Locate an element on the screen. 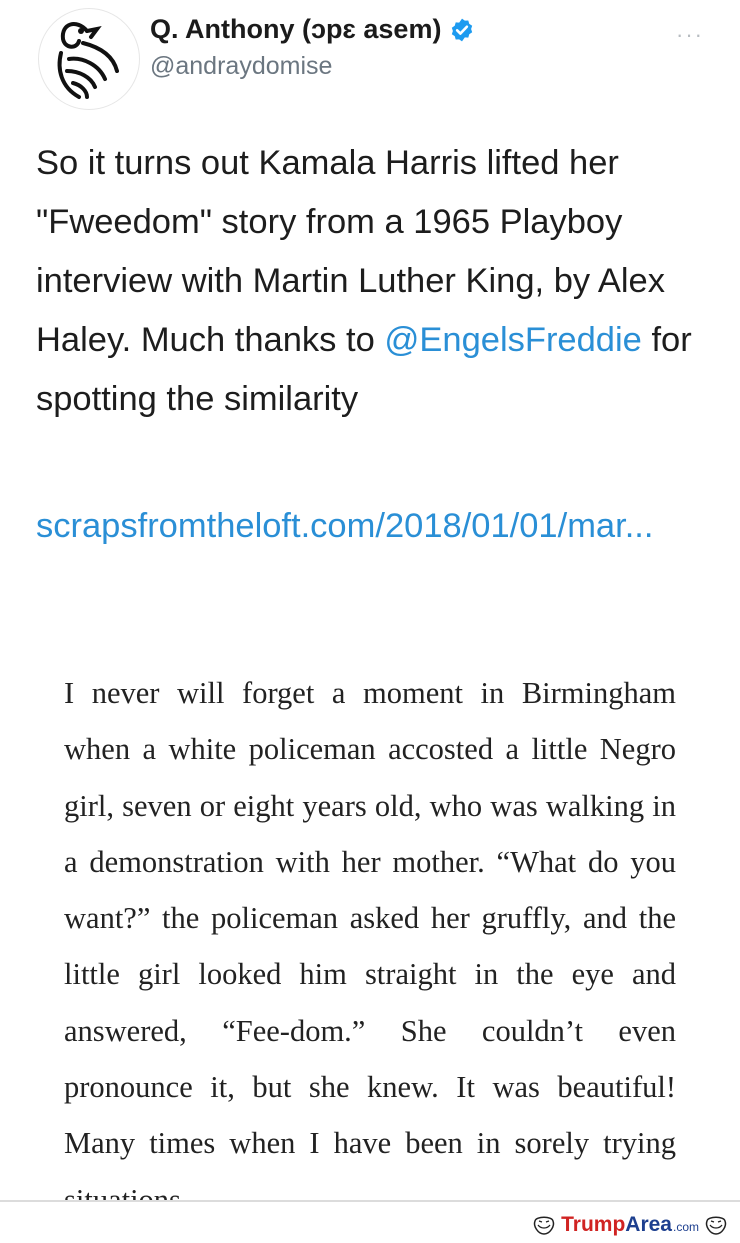 Image resolution: width=740 pixels, height=1243 pixels. watermark-area: Area is located at coordinates (648, 1224).